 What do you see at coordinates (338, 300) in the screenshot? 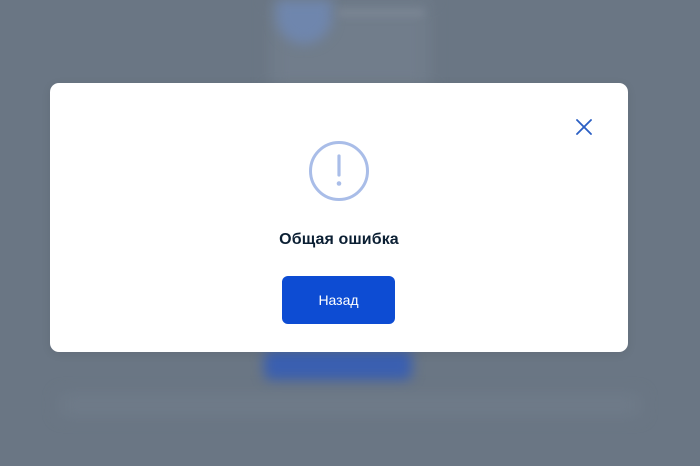
I see `back-button: Назад` at bounding box center [338, 300].